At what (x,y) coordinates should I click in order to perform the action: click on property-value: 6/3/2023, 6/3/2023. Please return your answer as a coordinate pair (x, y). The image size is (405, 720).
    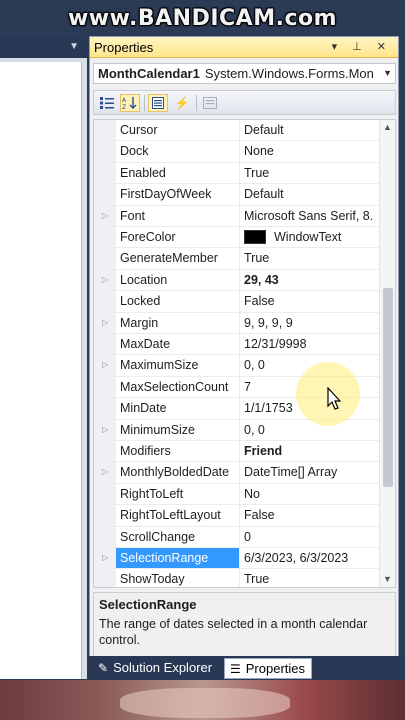
    Looking at the image, I should click on (311, 558).